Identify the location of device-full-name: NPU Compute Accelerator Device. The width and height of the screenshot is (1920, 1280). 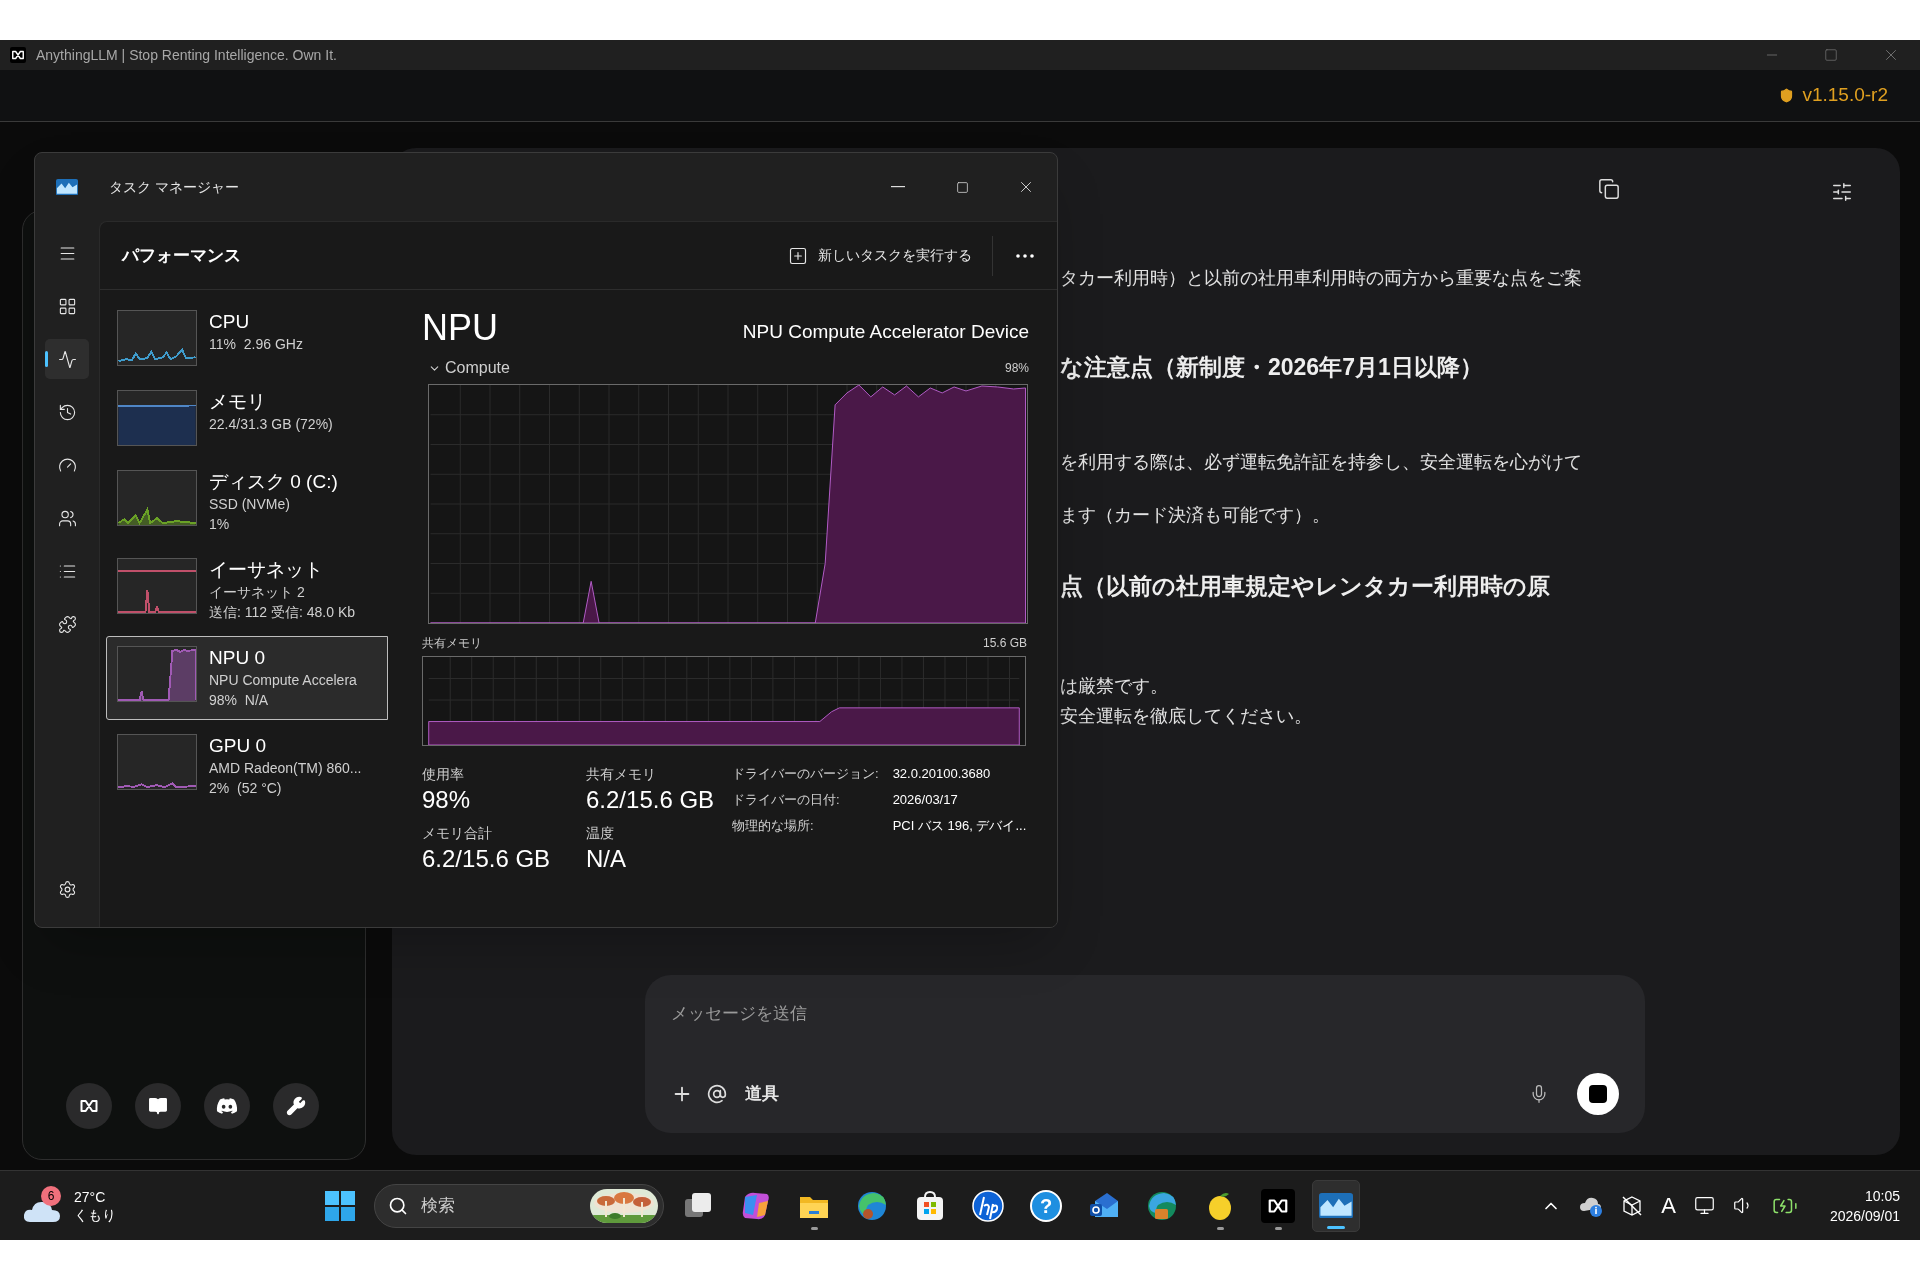
(885, 331).